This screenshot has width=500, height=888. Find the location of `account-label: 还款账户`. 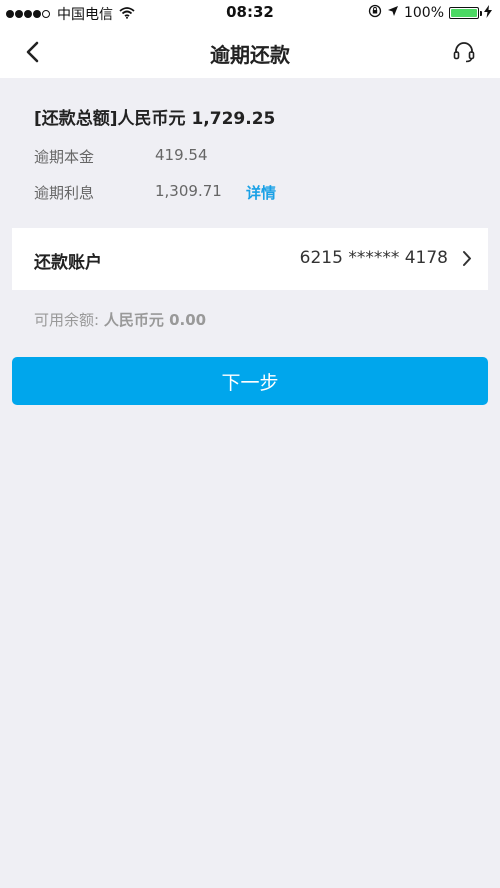

account-label: 还款账户 is located at coordinates (68, 263).